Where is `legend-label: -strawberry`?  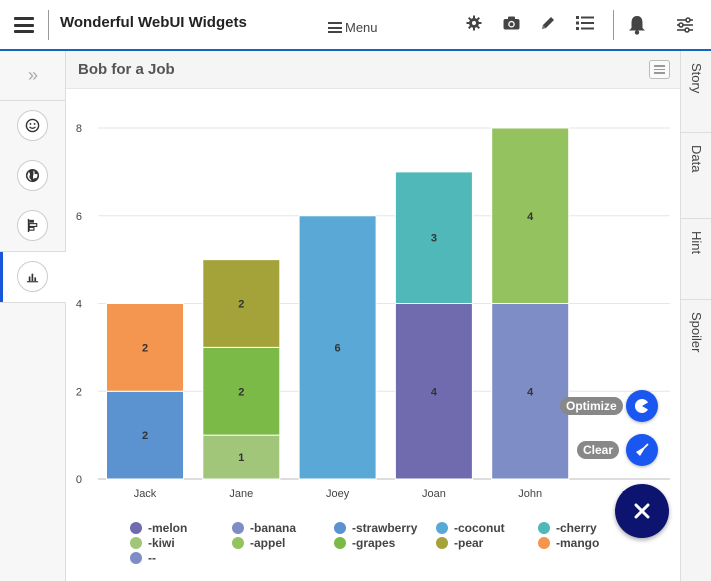 legend-label: -strawberry is located at coordinates (385, 528).